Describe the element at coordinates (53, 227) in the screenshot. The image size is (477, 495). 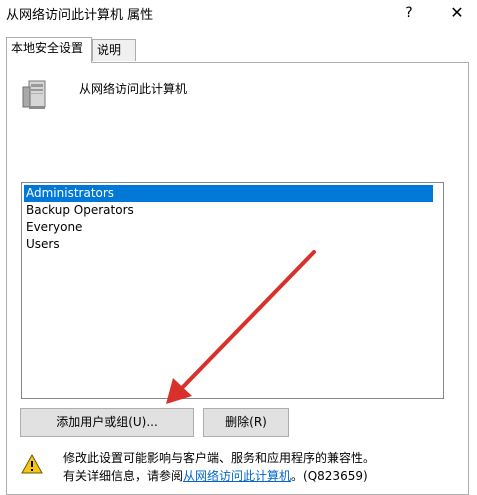
I see `list-item: Everyone` at that location.